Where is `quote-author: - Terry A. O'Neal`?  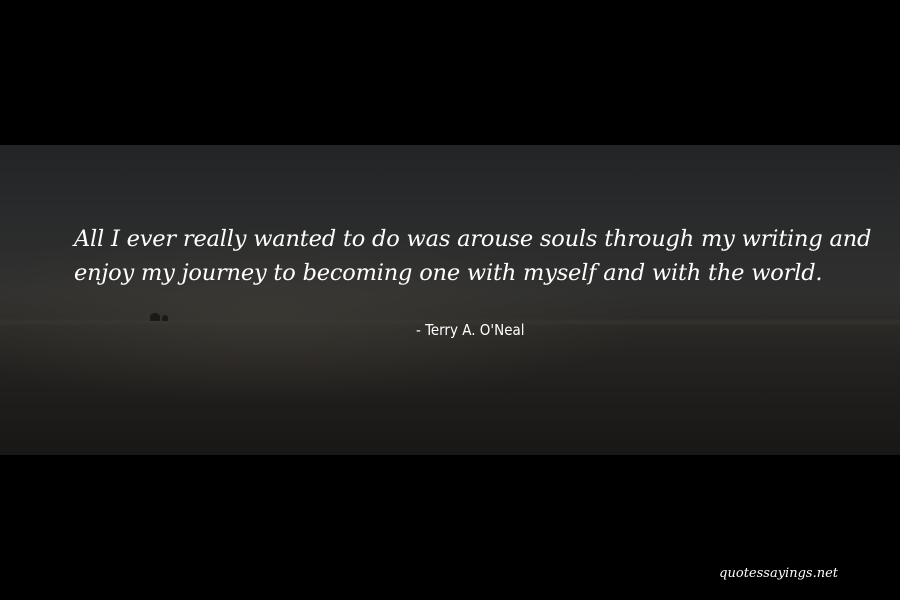 quote-author: - Terry A. O'Neal is located at coordinates (470, 330).